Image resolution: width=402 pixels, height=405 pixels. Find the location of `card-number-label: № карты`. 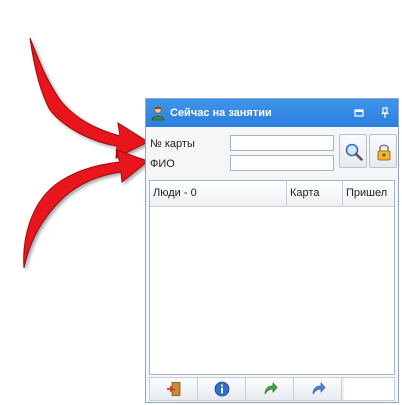

card-number-label: № карты is located at coordinates (172, 144).